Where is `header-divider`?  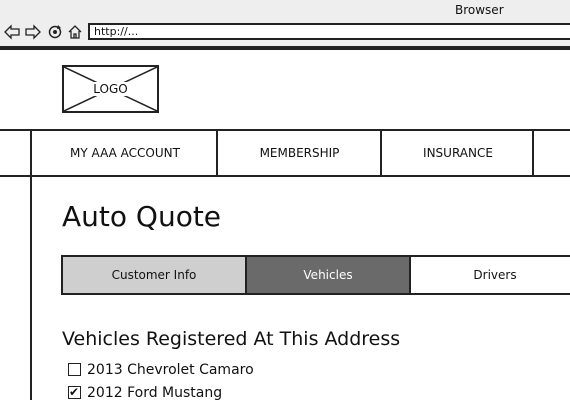 header-divider is located at coordinates (285, 48).